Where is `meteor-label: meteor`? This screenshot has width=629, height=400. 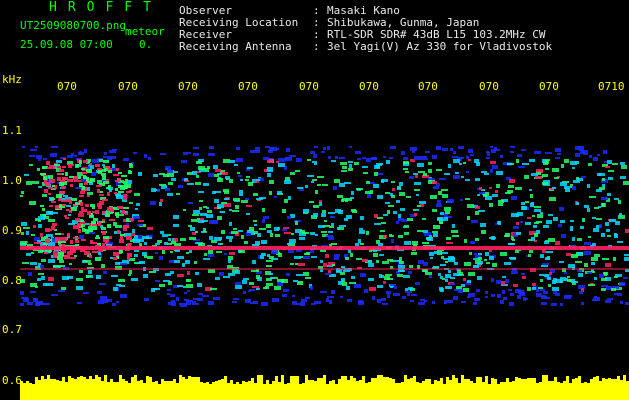 meteor-label: meteor is located at coordinates (145, 31).